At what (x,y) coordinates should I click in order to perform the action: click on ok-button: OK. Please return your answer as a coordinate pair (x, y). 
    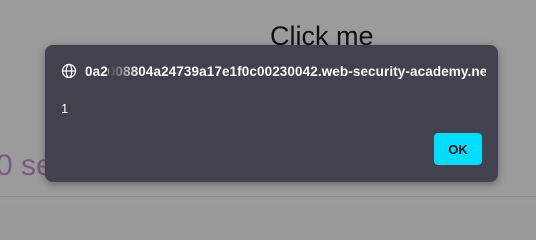
    Looking at the image, I should click on (458, 149).